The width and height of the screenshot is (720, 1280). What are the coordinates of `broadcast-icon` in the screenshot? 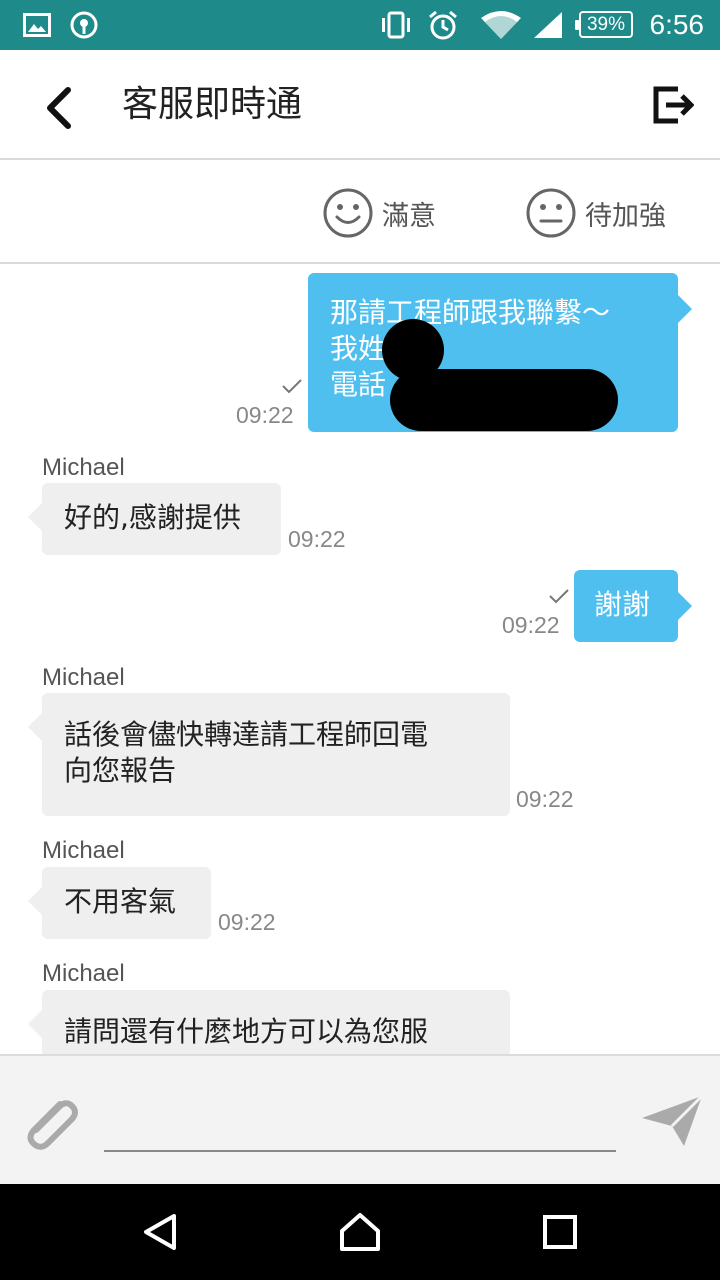 It's located at (84, 25).